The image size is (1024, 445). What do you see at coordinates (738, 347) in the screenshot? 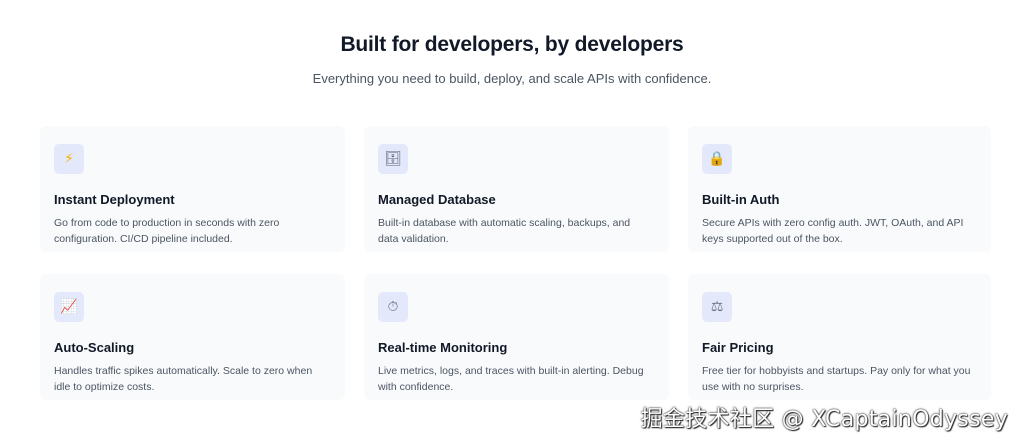
I see `feature-title: Fair Pricing` at bounding box center [738, 347].